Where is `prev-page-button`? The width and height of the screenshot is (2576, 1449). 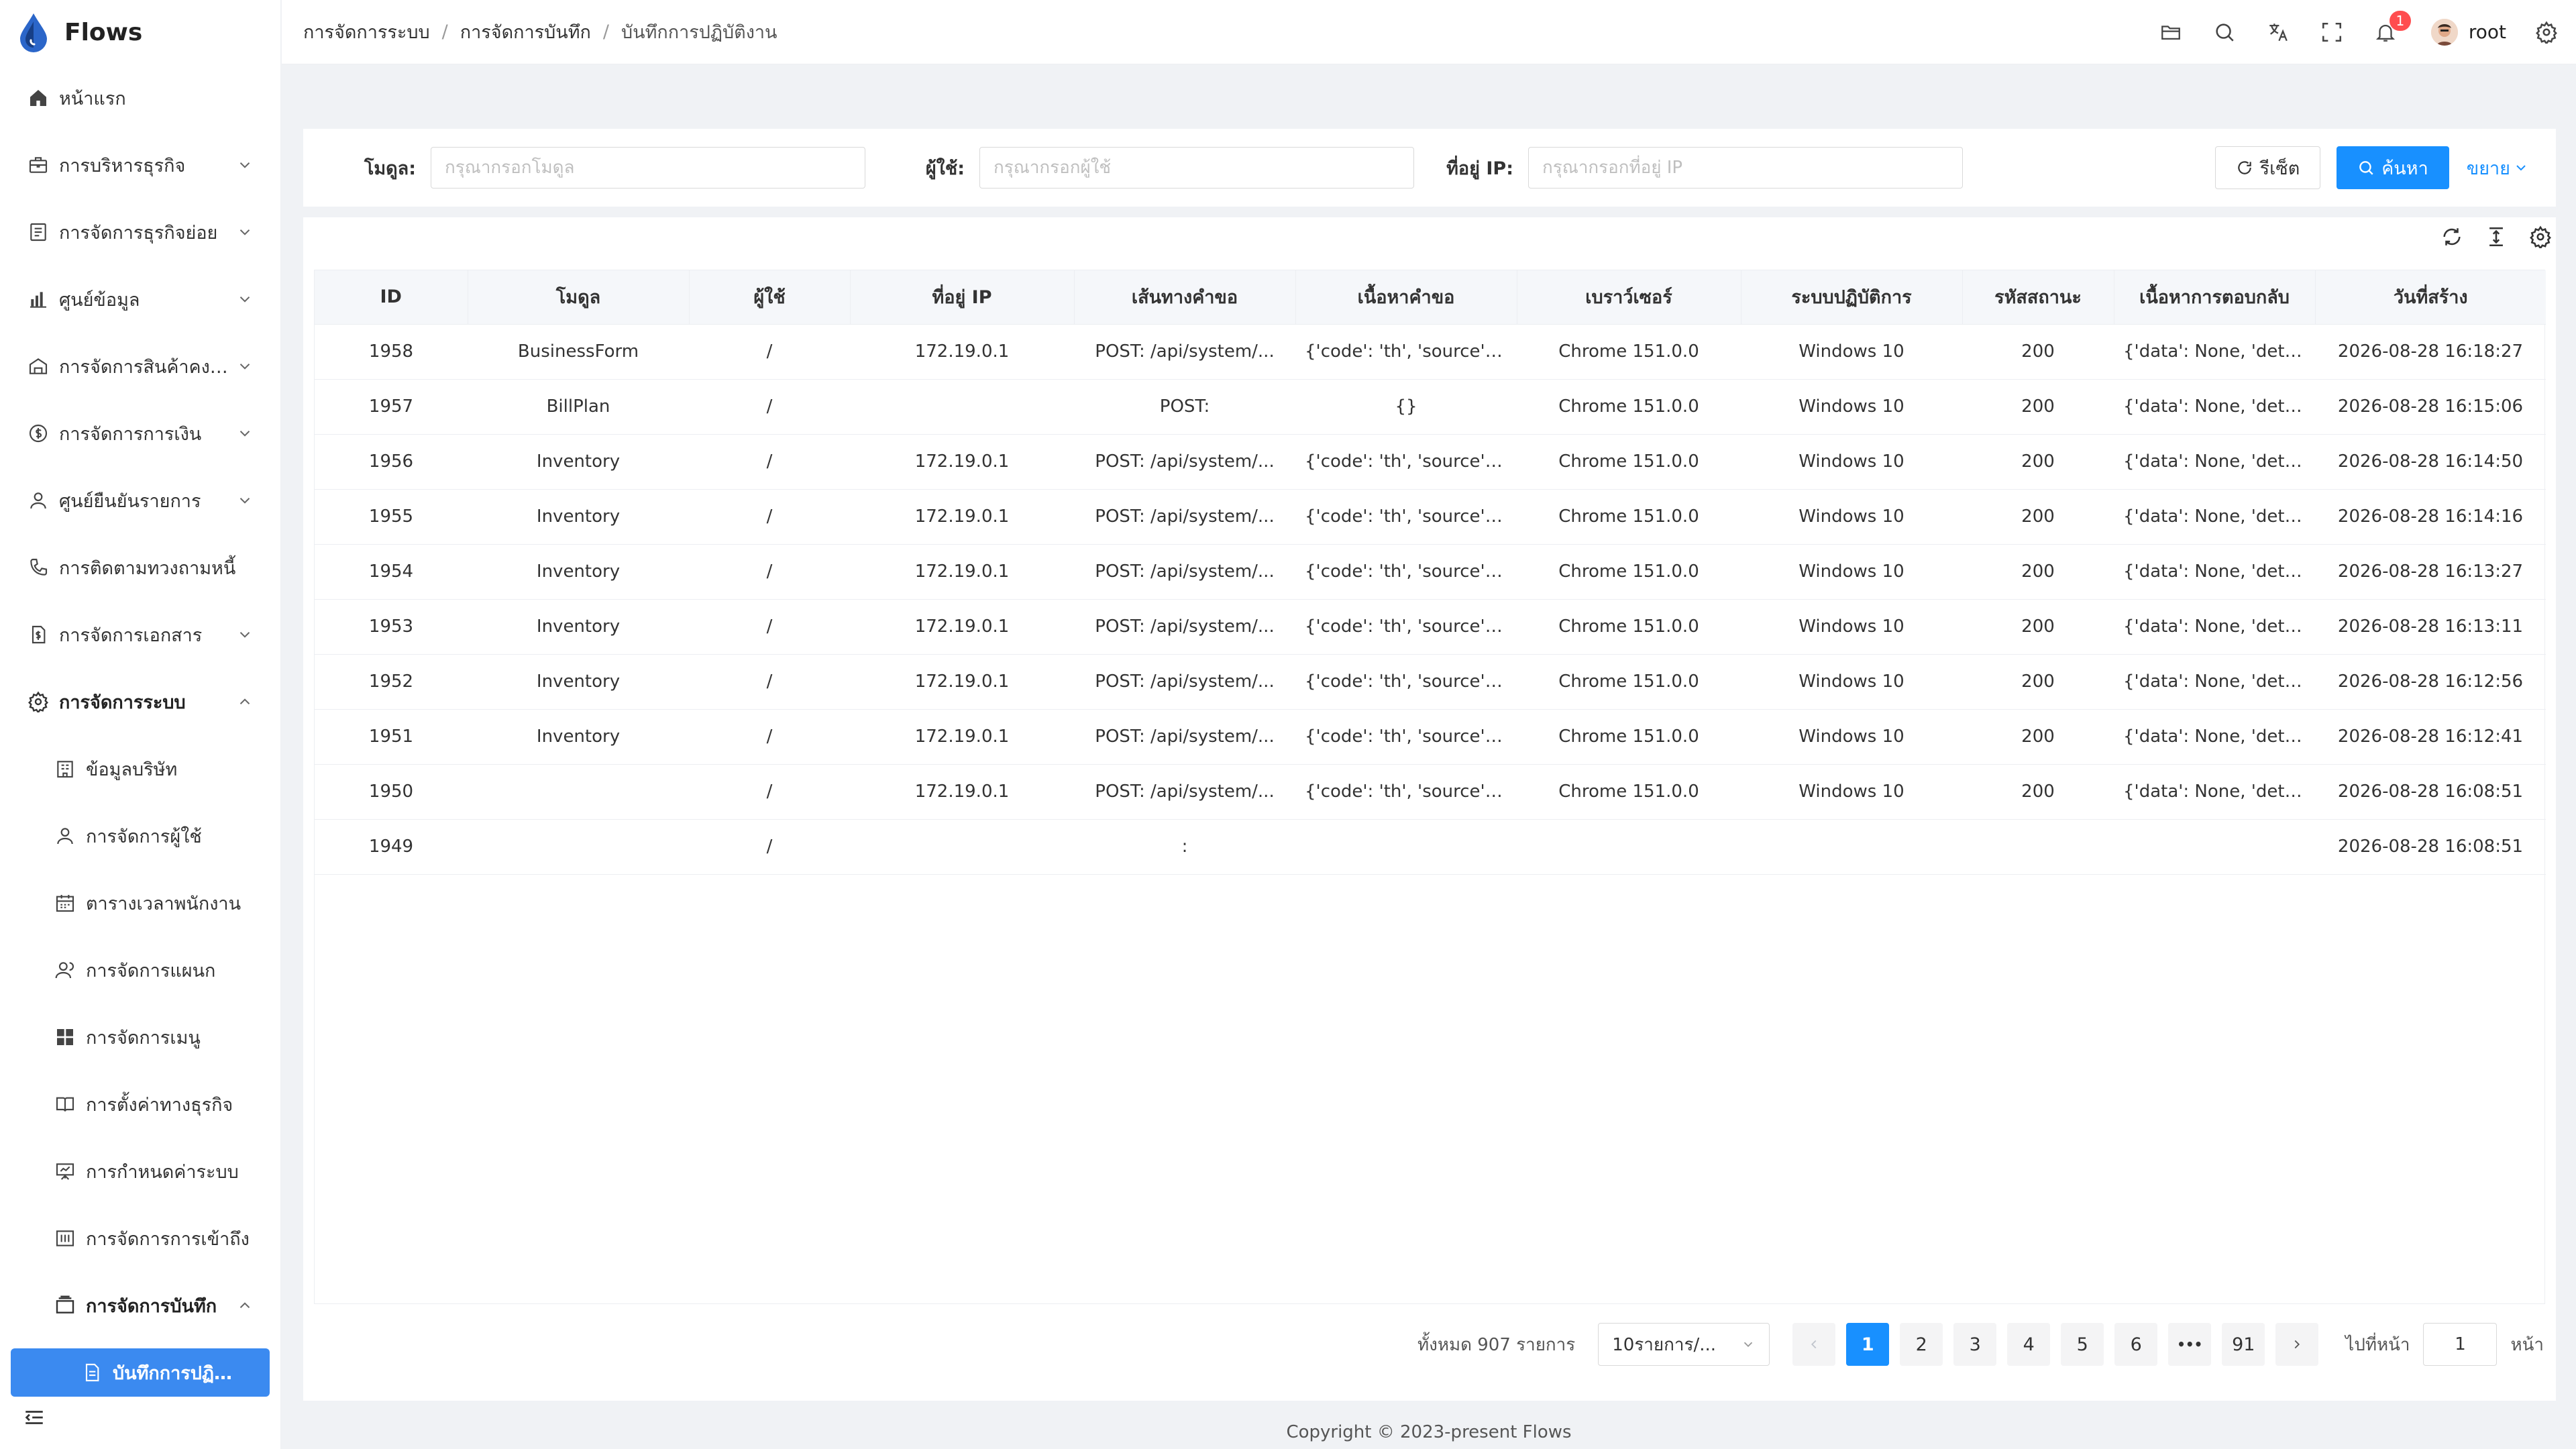
prev-page-button is located at coordinates (1814, 1344).